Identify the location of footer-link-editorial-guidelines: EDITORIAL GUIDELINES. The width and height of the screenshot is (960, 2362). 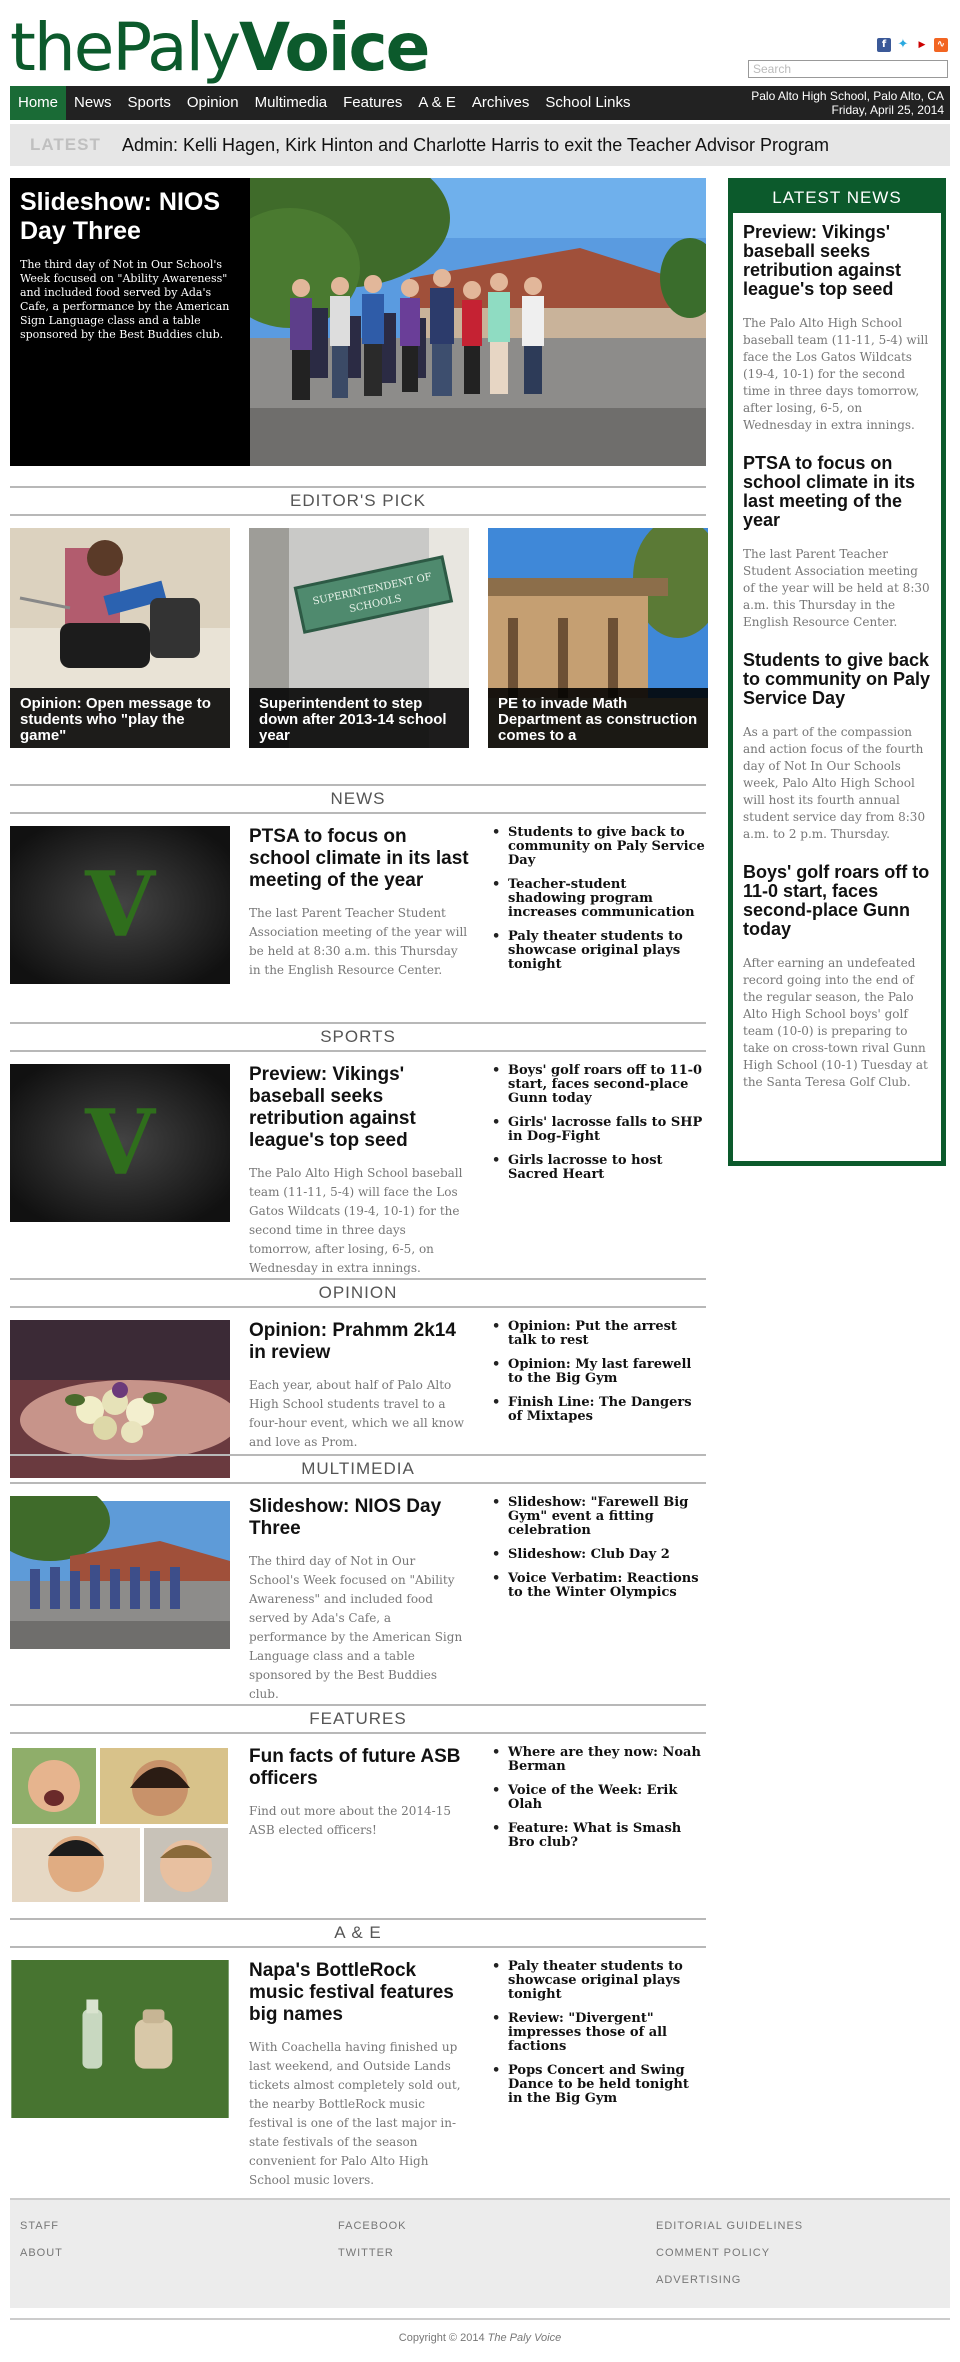
(729, 2226).